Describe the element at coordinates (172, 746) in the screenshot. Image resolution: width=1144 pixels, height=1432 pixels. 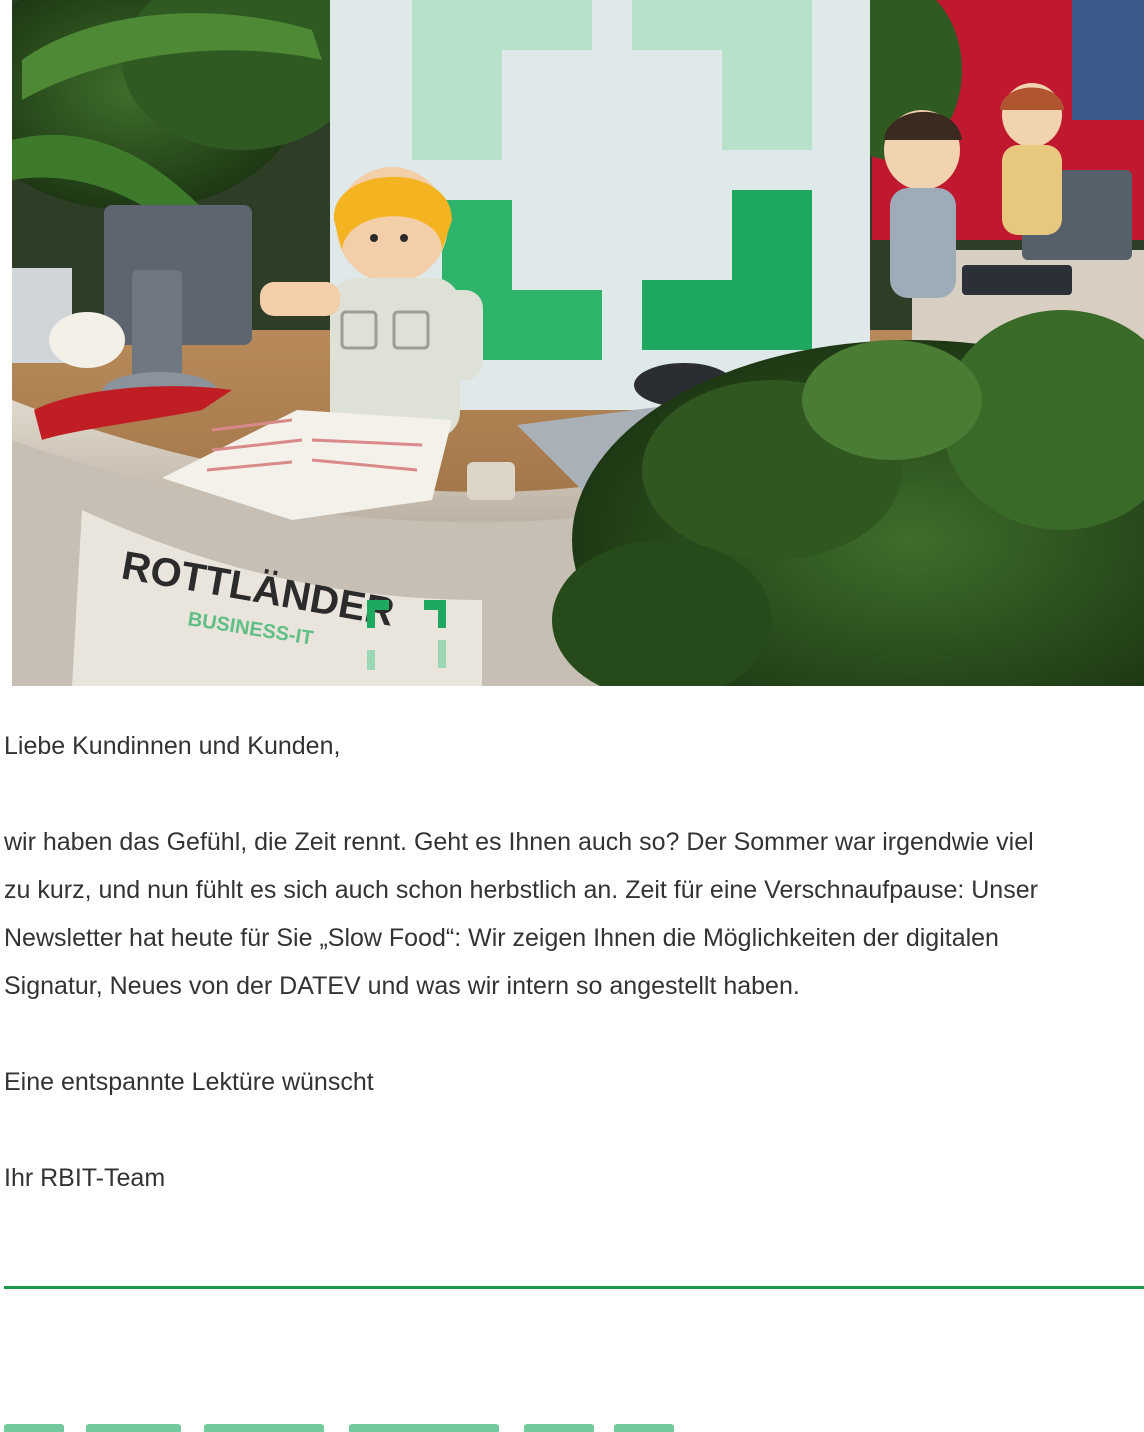
I see `greeting: Liebe Kundinnen und Kunden,` at that location.